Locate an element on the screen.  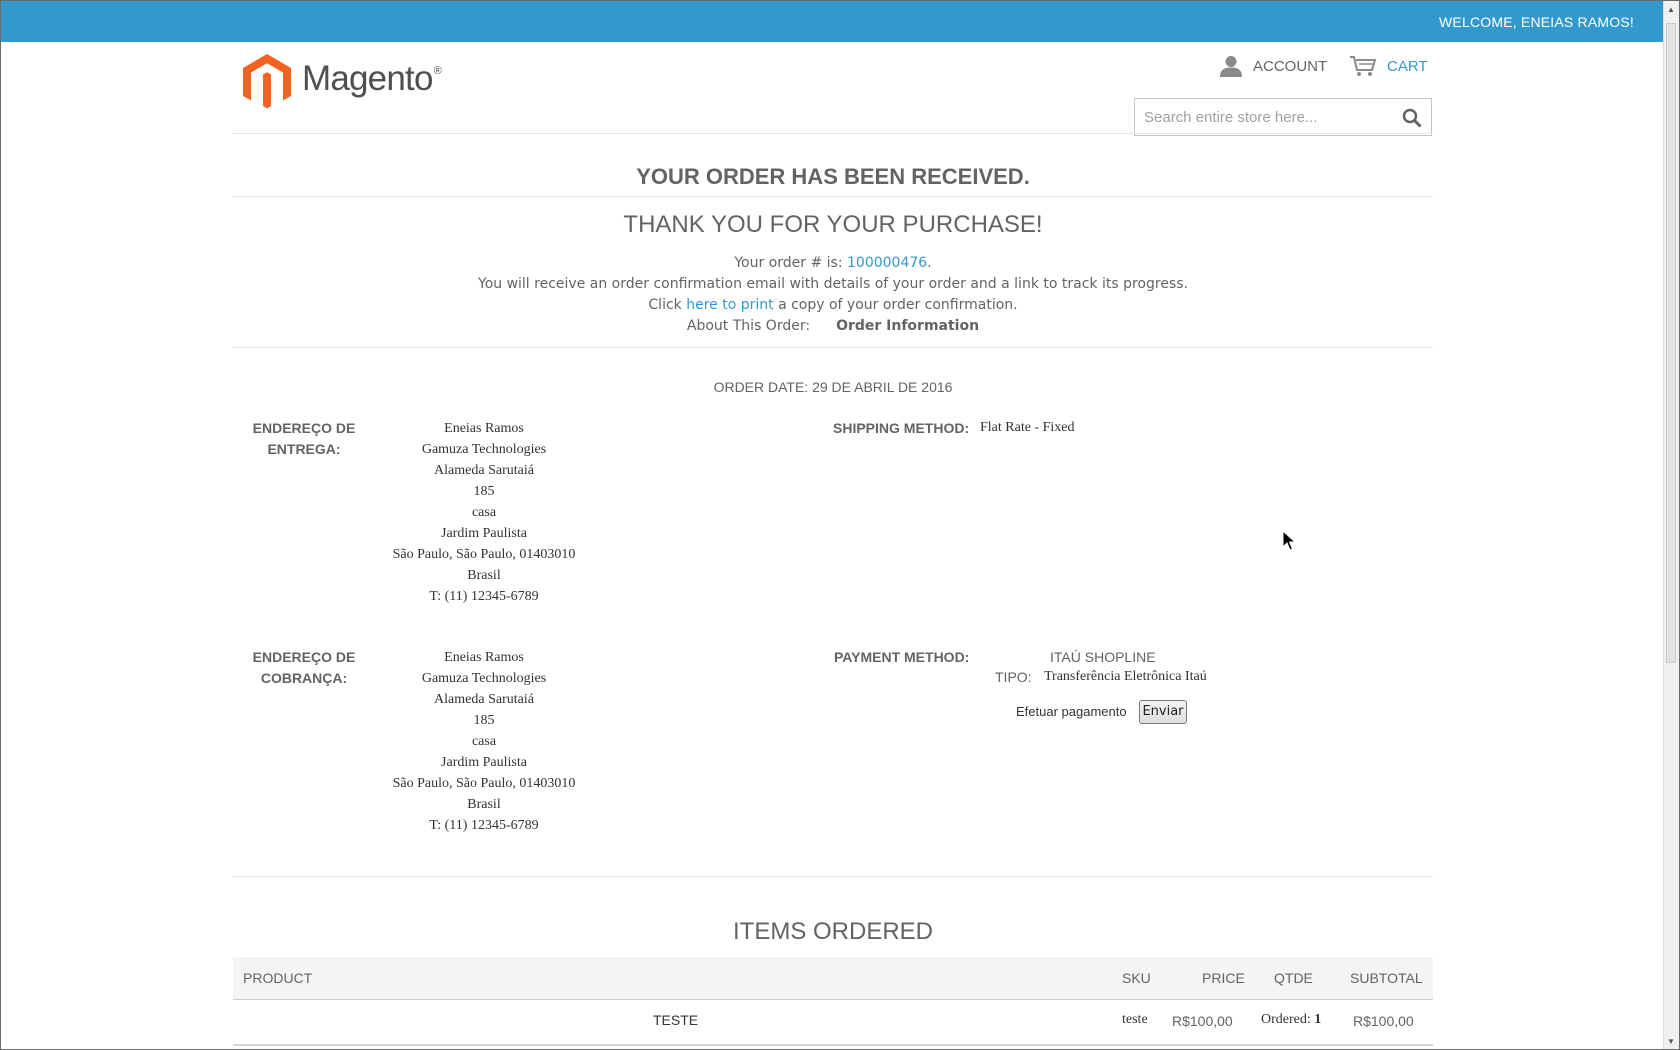
user-icon is located at coordinates (1231, 66).